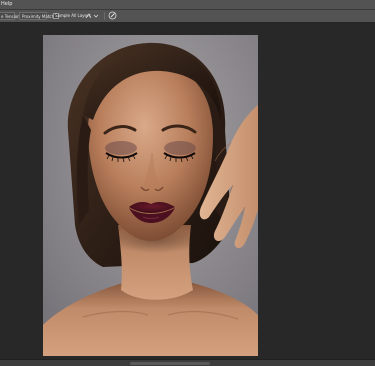  I want to click on menu-help: Help, so click(6, 4).